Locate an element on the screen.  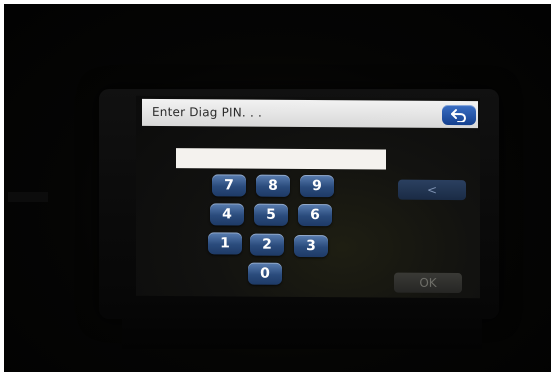
console-panel is located at coordinates (302, 324).